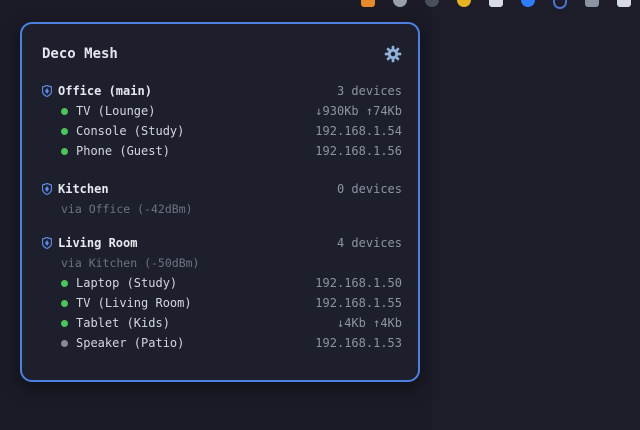 This screenshot has height=430, width=640. Describe the element at coordinates (358, 303) in the screenshot. I see `device-ip: 192.168.1.55` at that location.